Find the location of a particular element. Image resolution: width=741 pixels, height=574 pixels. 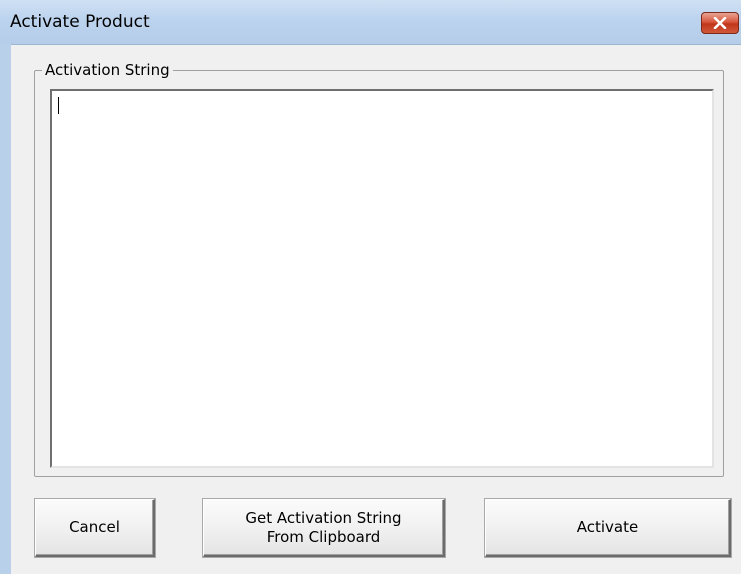

clipboard-button-label-line1: Get Activation String is located at coordinates (323, 517).